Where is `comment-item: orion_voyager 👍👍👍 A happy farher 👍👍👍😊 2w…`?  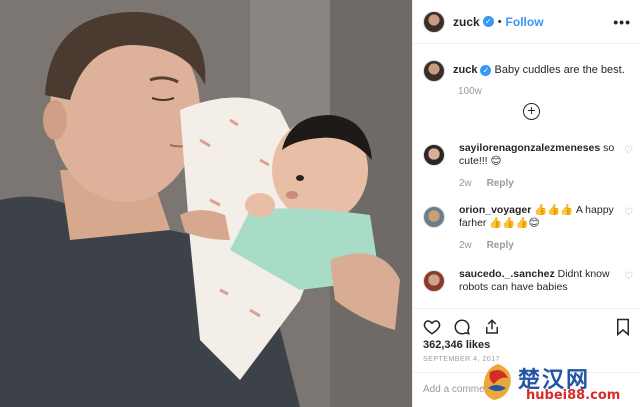 comment-item: orion_voyager 👍👍👍 A happy farher 👍👍👍😊 2w… is located at coordinates (531, 228).